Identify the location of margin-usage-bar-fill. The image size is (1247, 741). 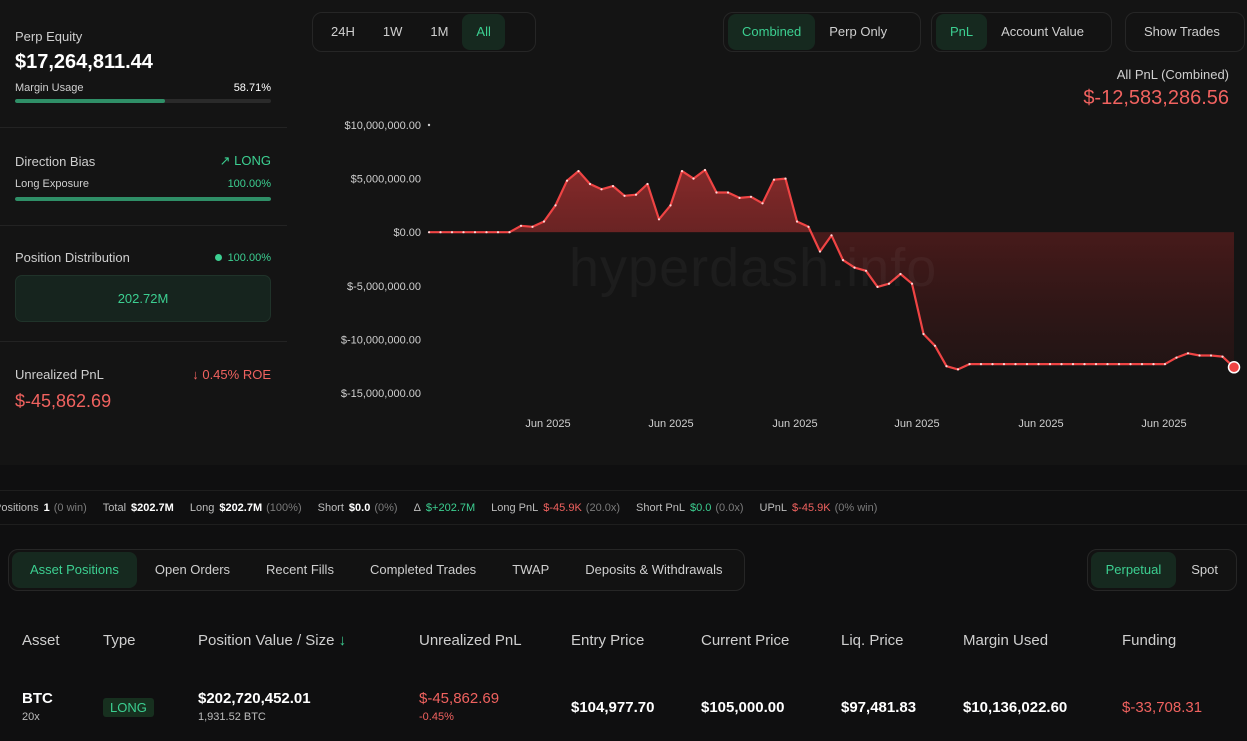
(90, 101).